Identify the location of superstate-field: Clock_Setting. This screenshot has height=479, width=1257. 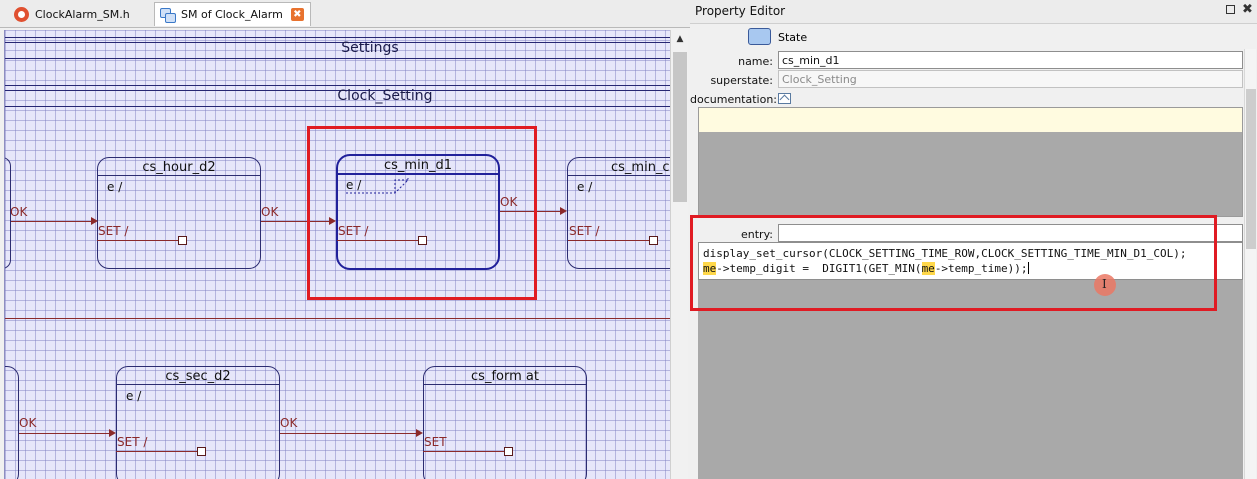
(1010, 79).